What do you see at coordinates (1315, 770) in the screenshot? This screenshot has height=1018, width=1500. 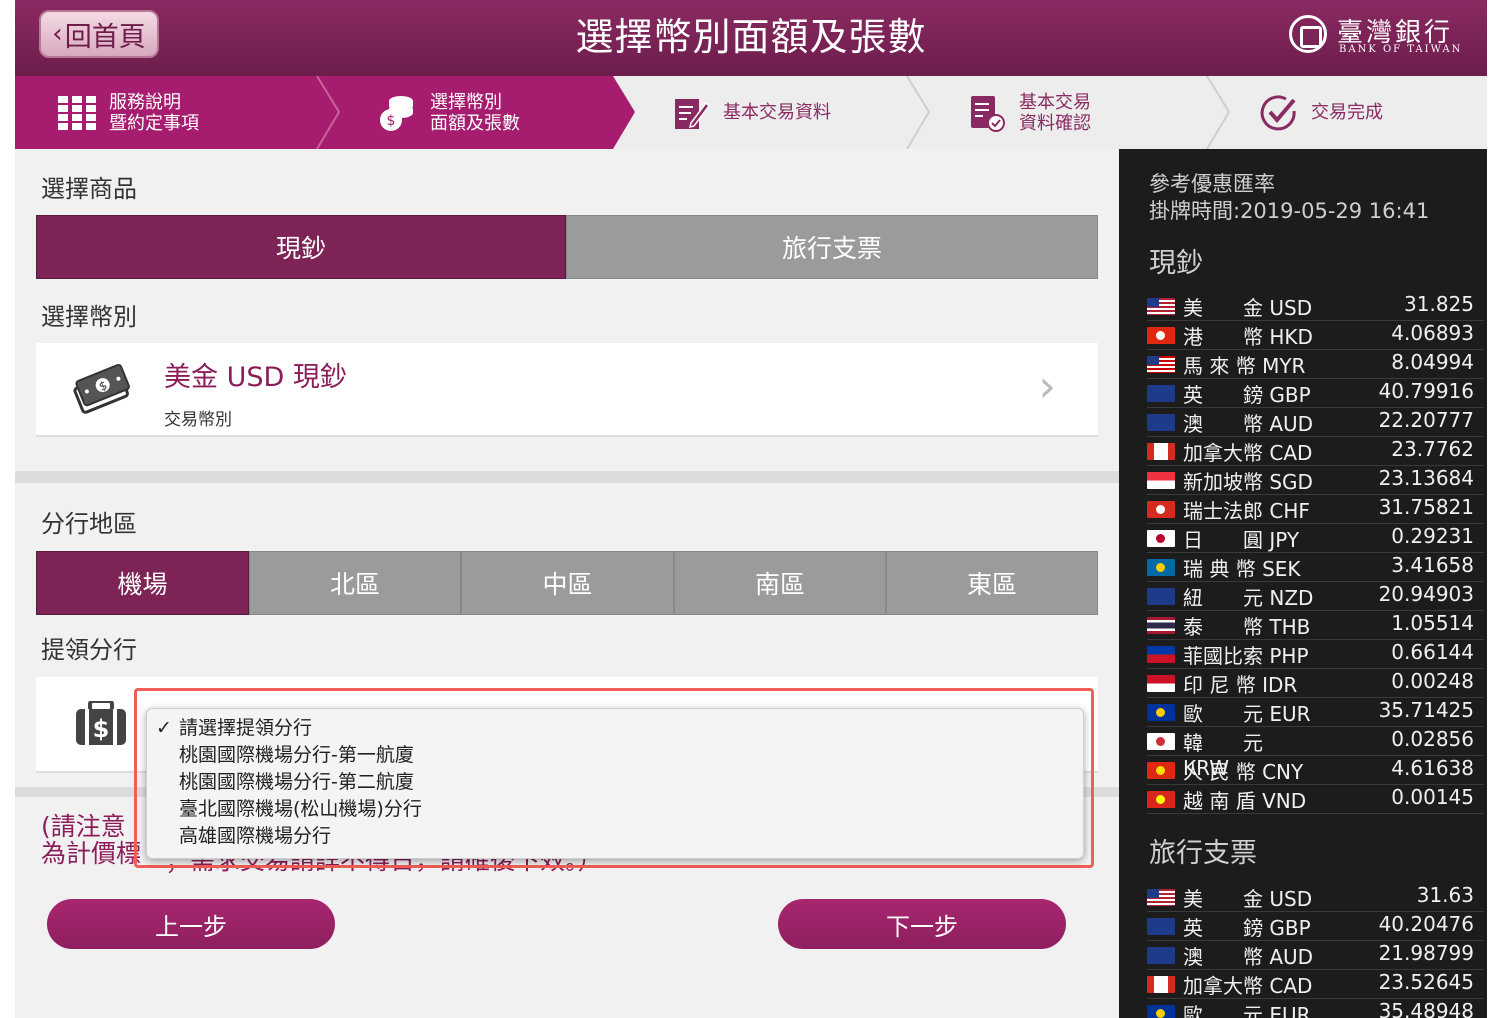 I see `rate-row: 人 民 幣 CNY 4.61638` at bounding box center [1315, 770].